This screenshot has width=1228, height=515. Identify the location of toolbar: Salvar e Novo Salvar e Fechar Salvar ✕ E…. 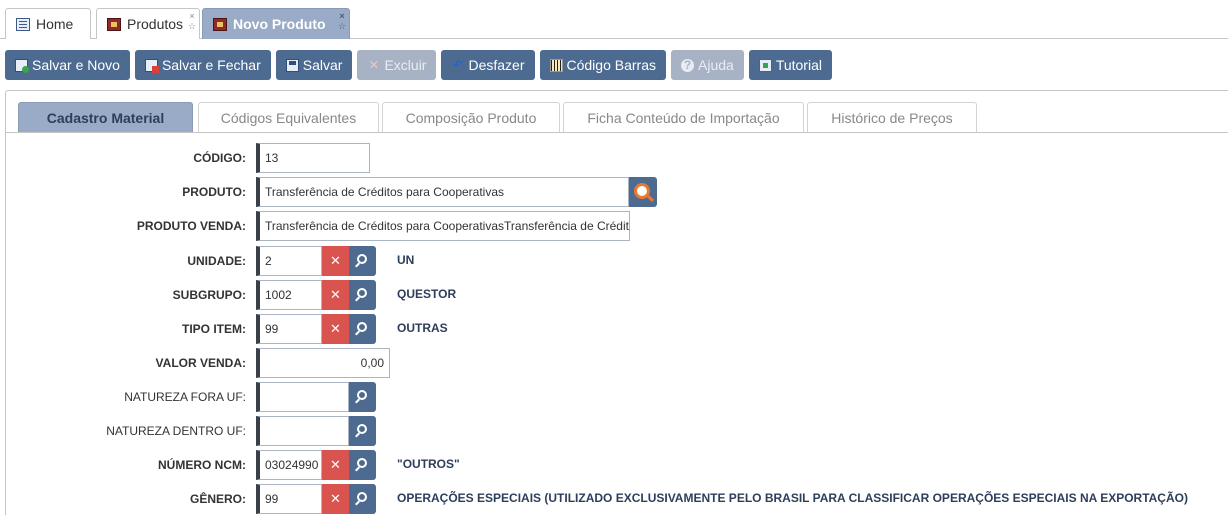
(421, 65).